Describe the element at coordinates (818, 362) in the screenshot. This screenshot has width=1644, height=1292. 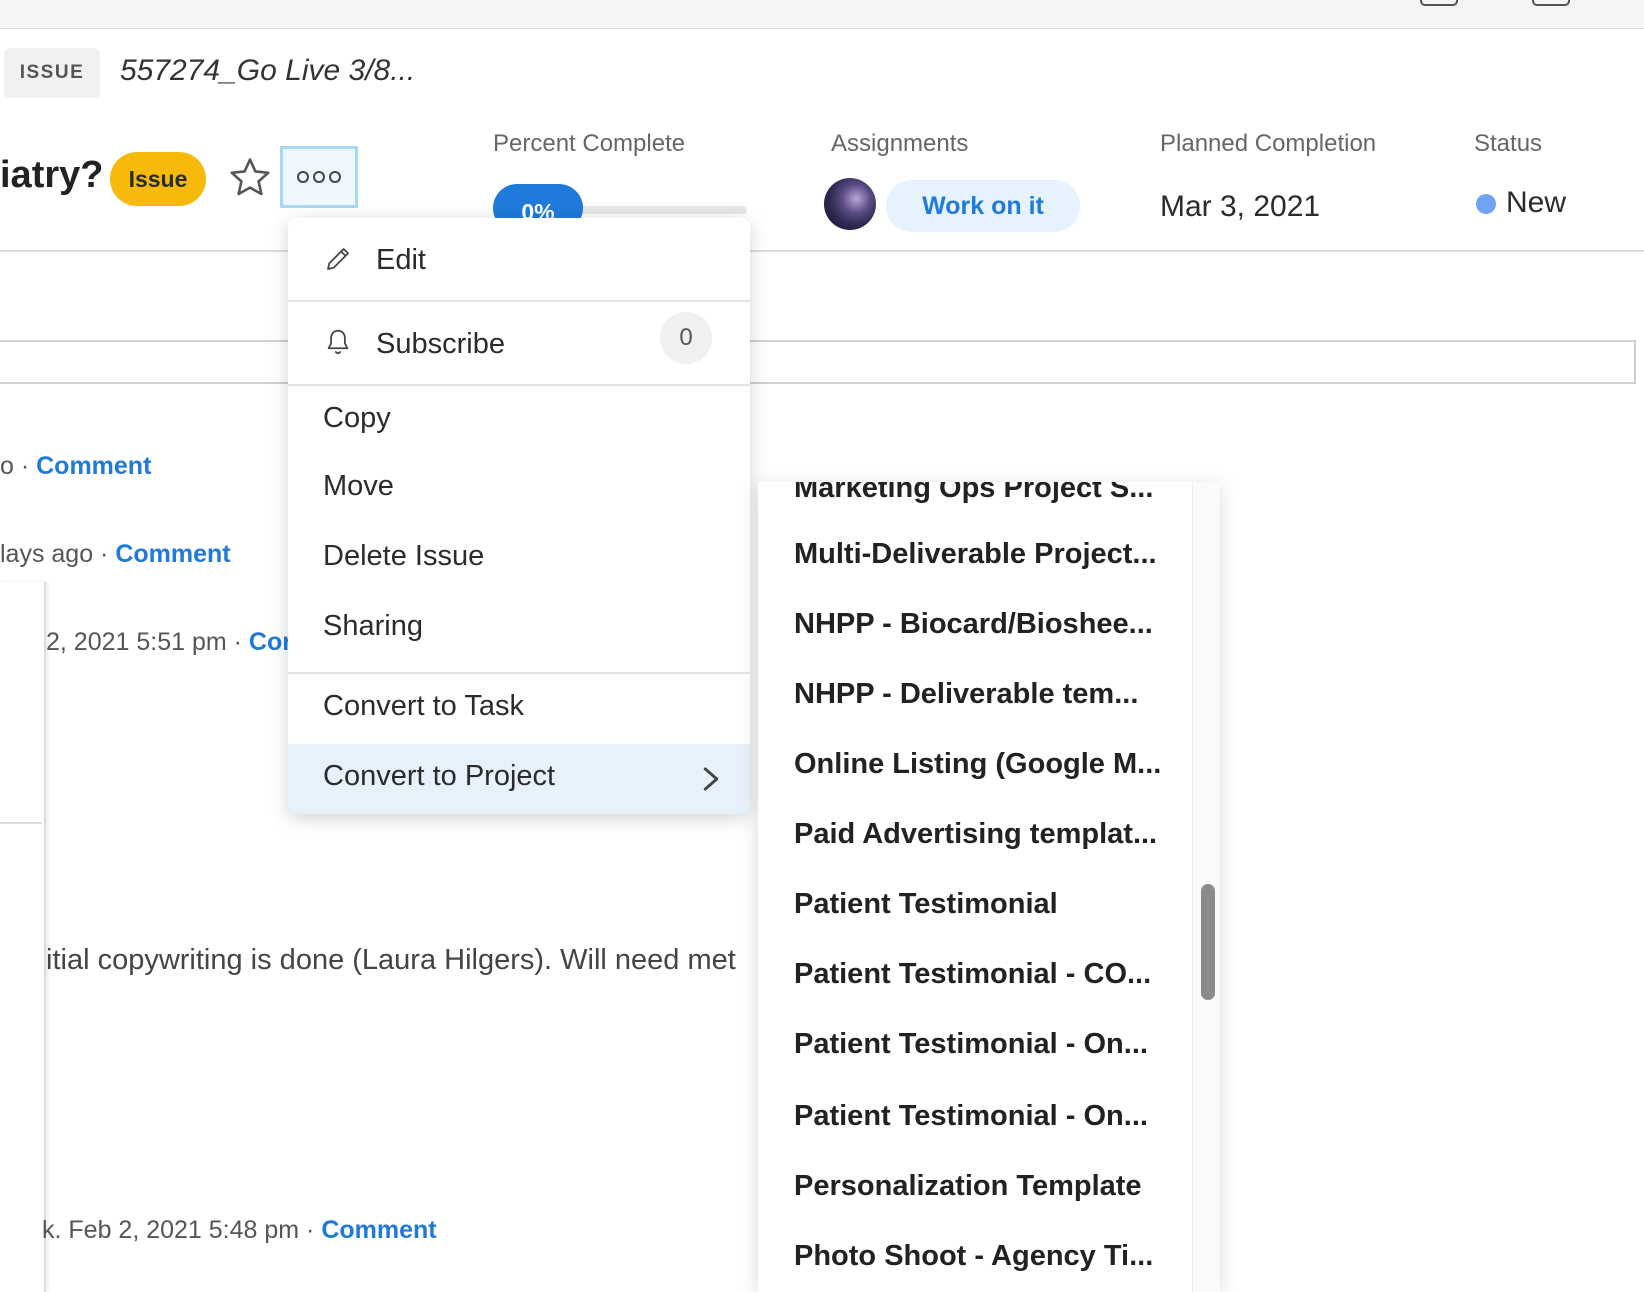
I see `tab-bar-outline` at that location.